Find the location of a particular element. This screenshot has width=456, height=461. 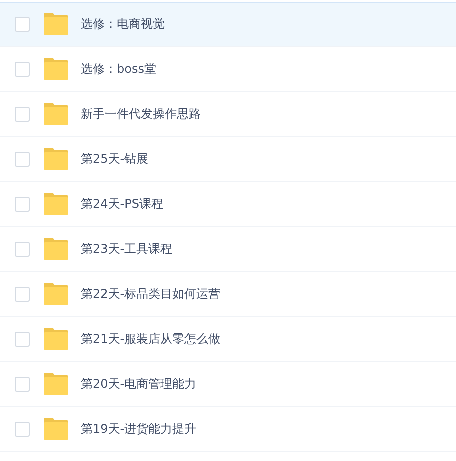

file-name: 选修：电商视觉 is located at coordinates (123, 24).